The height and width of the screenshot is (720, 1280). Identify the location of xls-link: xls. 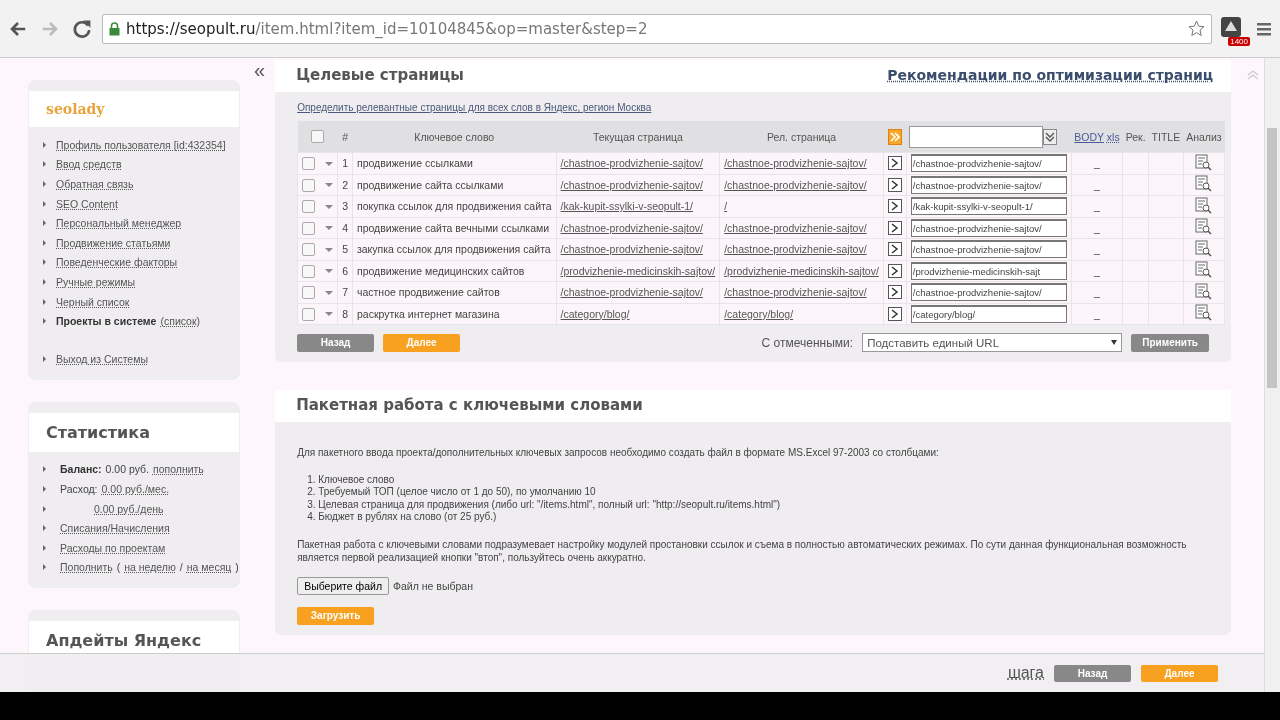
(1113, 136).